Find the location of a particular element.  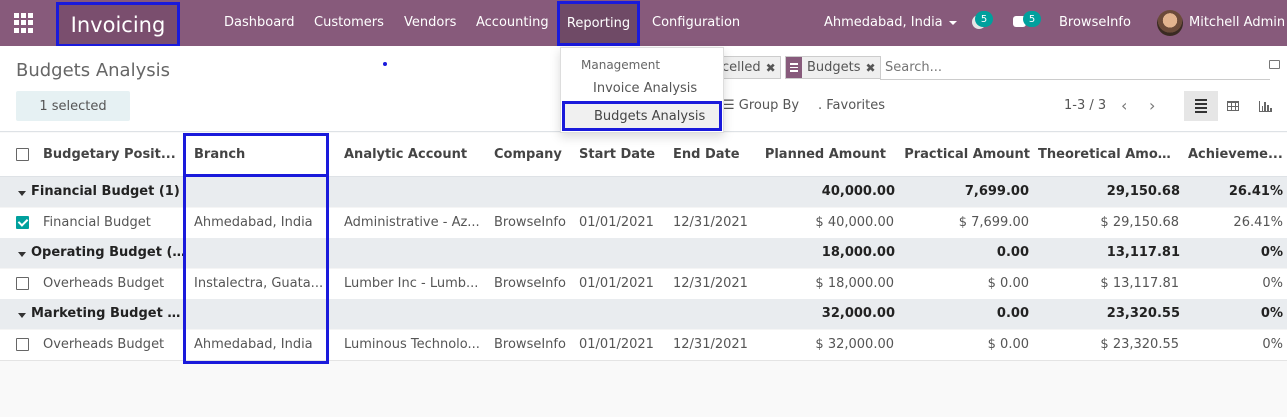

group-planned: 18,000.00 is located at coordinates (858, 252).